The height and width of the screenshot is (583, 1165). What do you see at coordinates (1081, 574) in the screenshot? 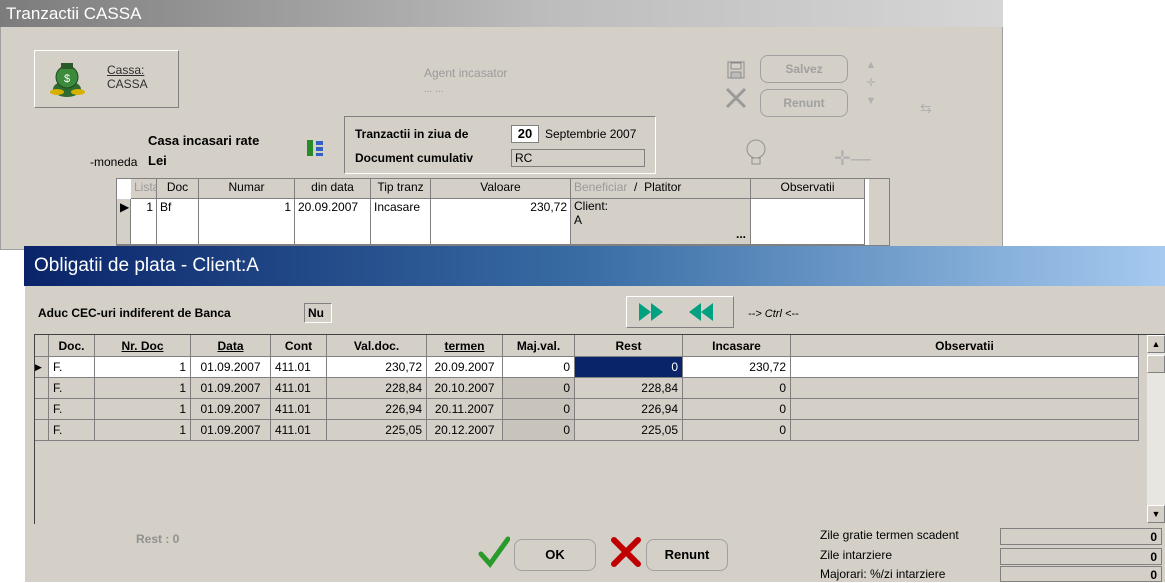
I see `majorari-field: 0` at bounding box center [1081, 574].